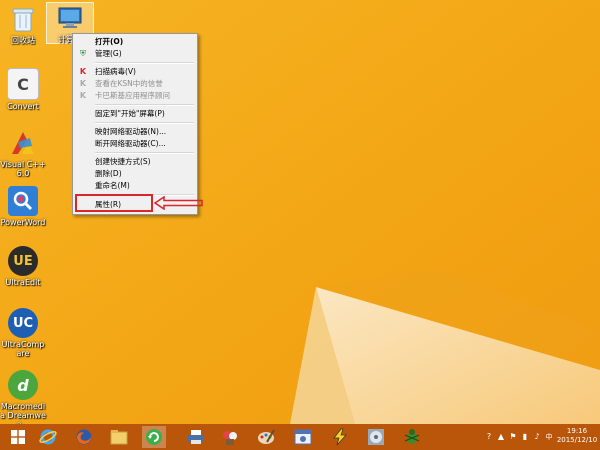  Describe the element at coordinates (123, 161) in the screenshot. I see `menu-item-create-shortcut-label: 创建快捷方式(S)` at that location.